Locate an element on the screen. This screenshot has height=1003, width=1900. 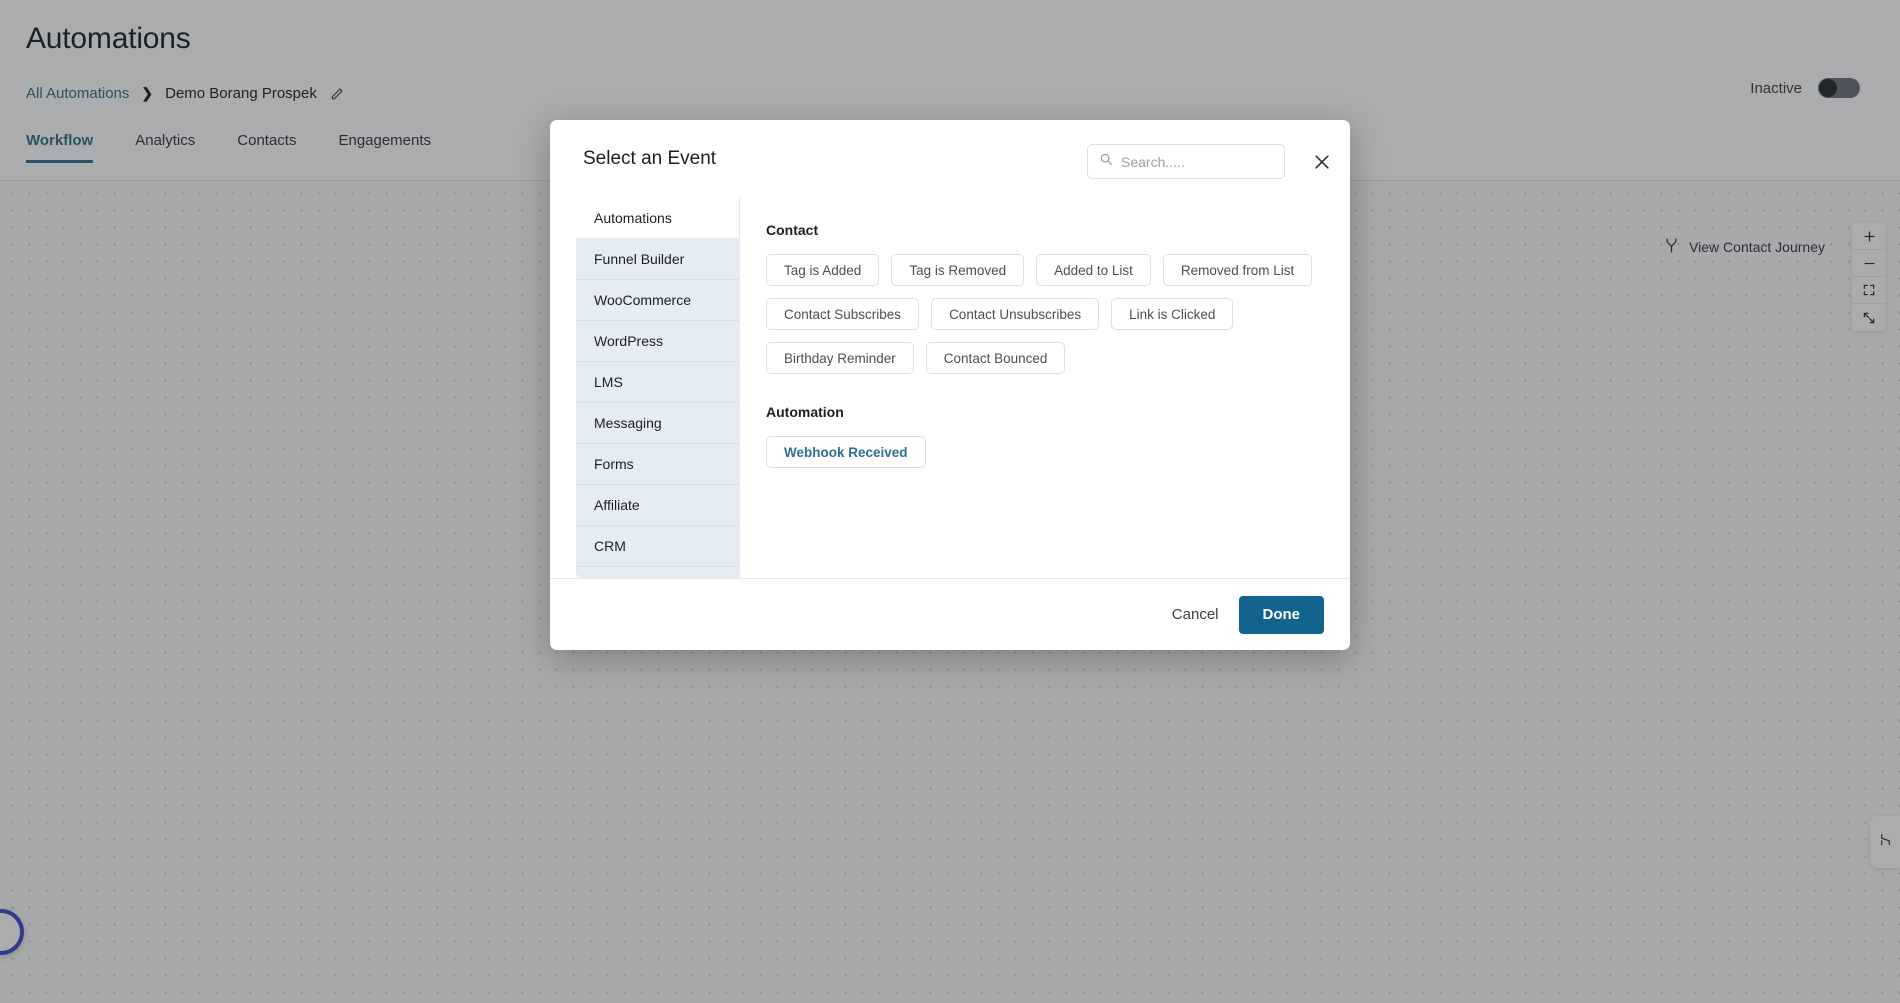
sidebar-item-forms: Forms is located at coordinates (657, 464).